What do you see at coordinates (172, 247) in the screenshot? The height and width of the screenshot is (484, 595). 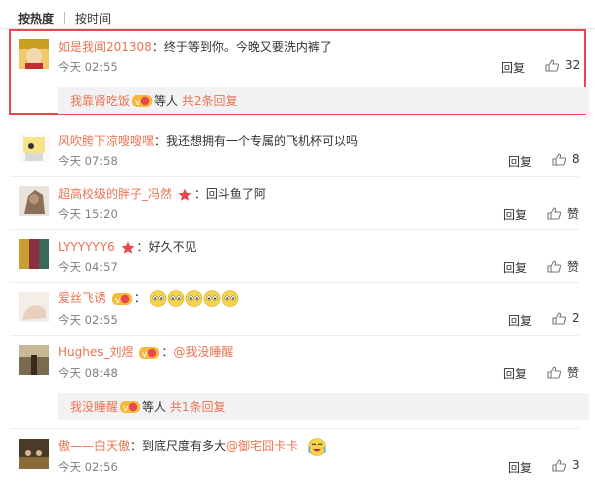 I see `comment-text: 好久不见` at bounding box center [172, 247].